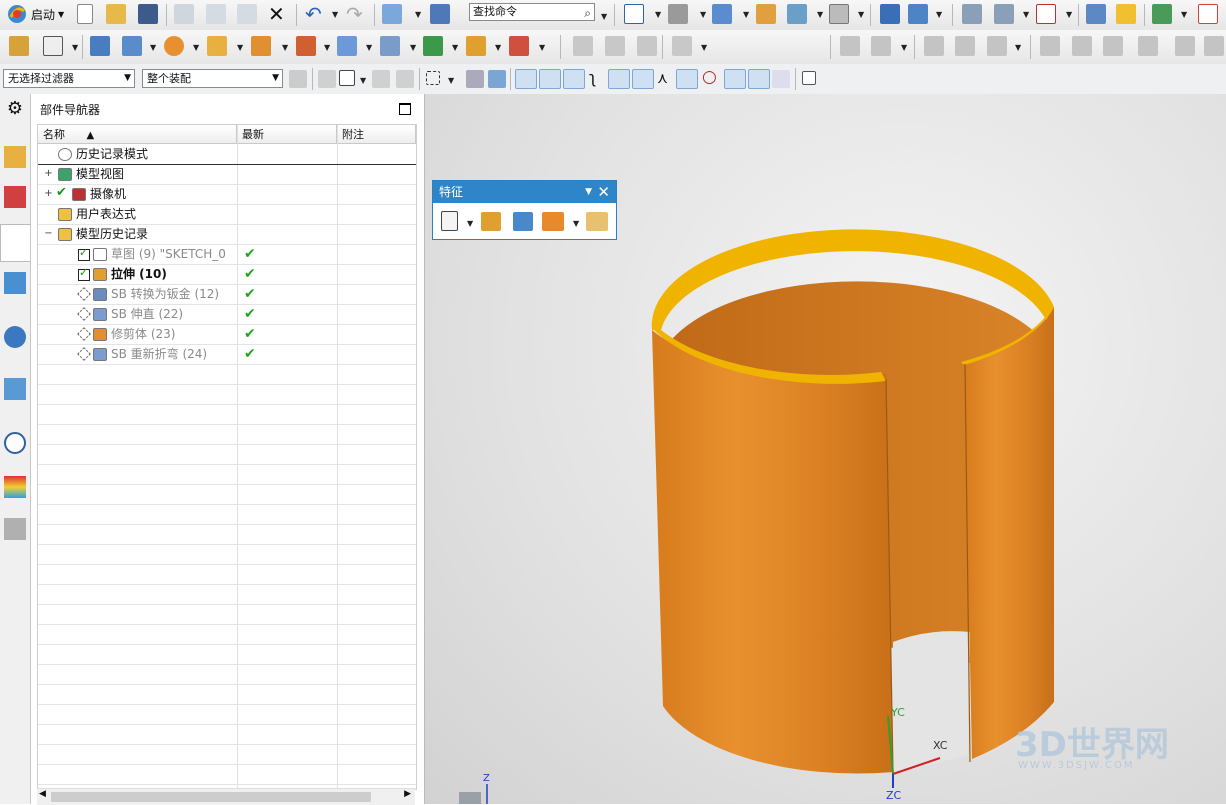 This screenshot has height=805, width=1226. I want to click on selection-icon, so click(392, 14).